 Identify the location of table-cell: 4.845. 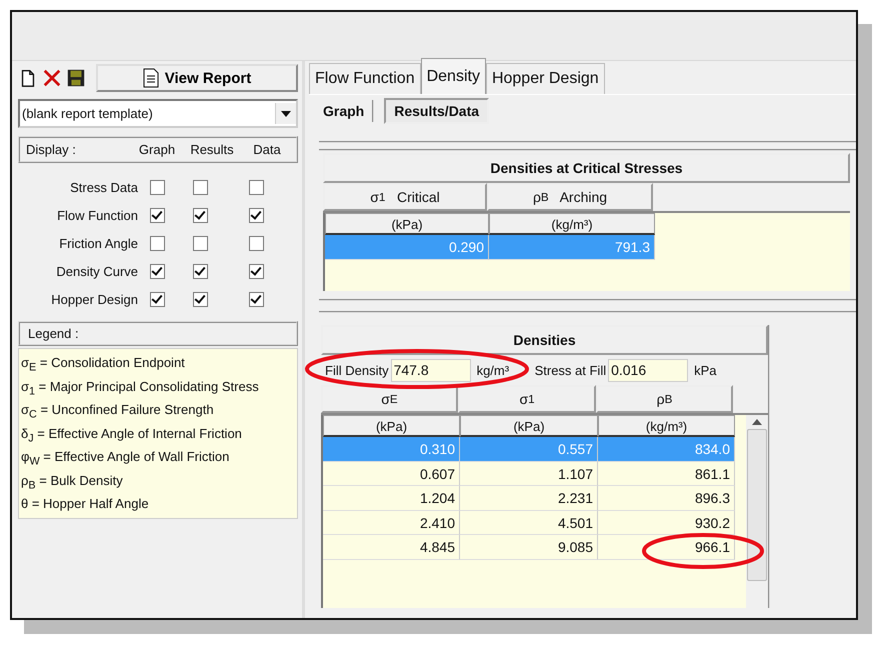
(391, 547).